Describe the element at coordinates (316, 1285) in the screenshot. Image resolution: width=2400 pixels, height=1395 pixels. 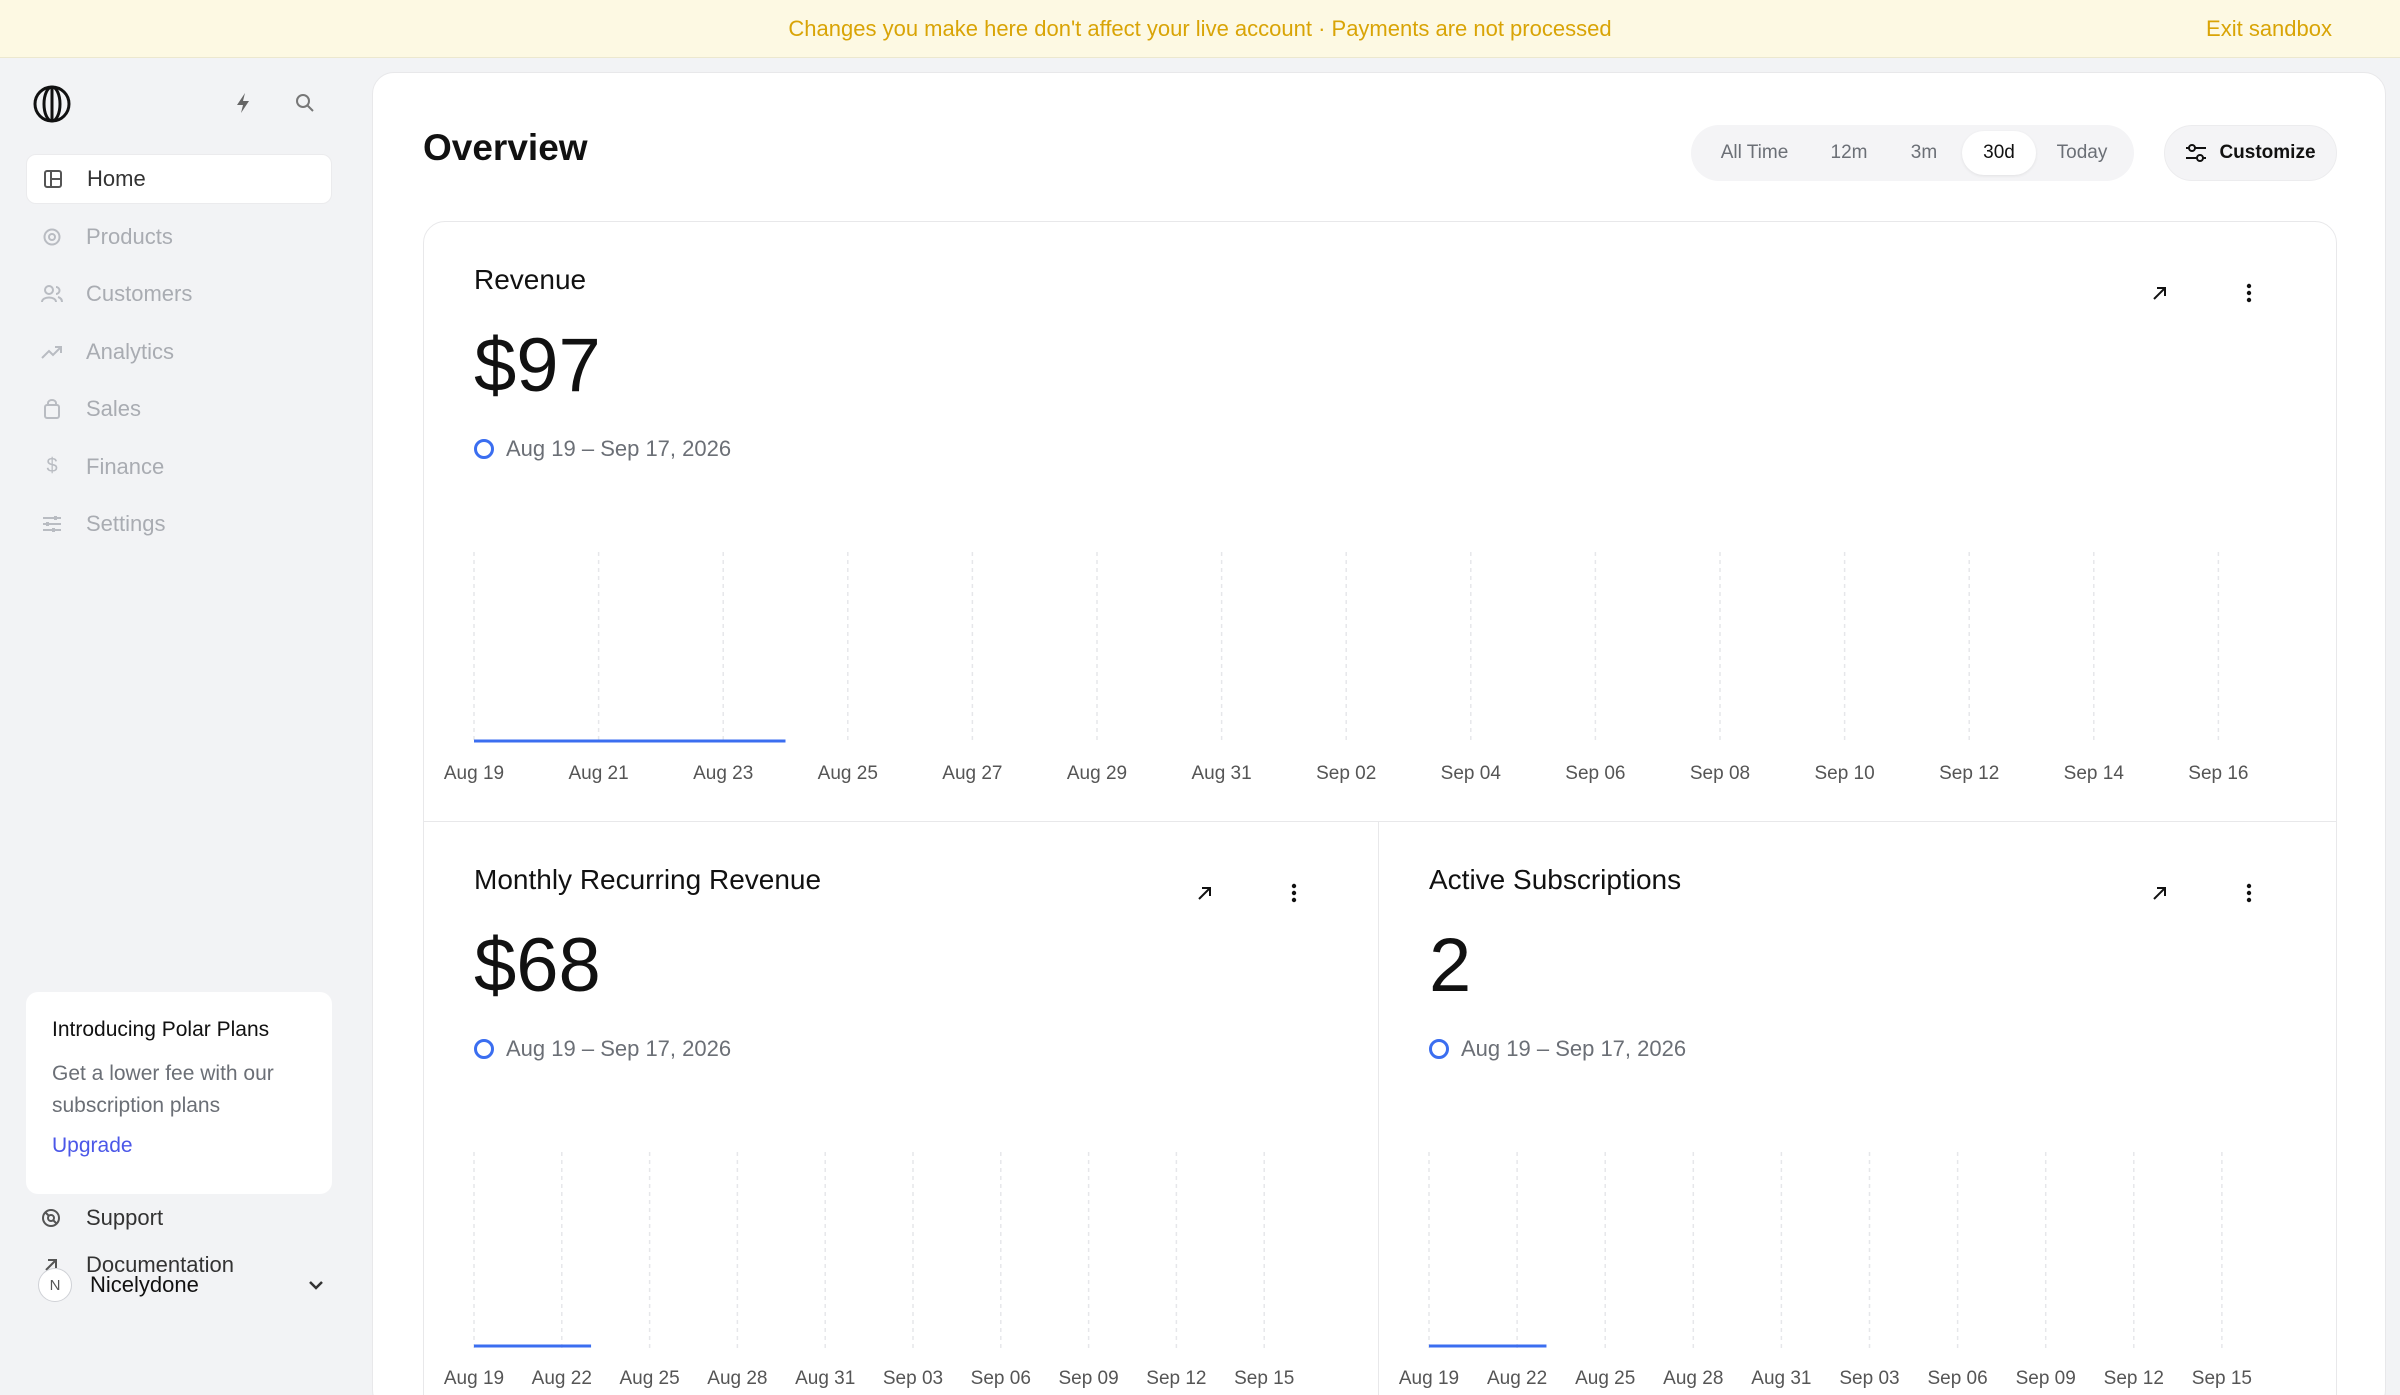
I see `chevron-down-icon` at that location.